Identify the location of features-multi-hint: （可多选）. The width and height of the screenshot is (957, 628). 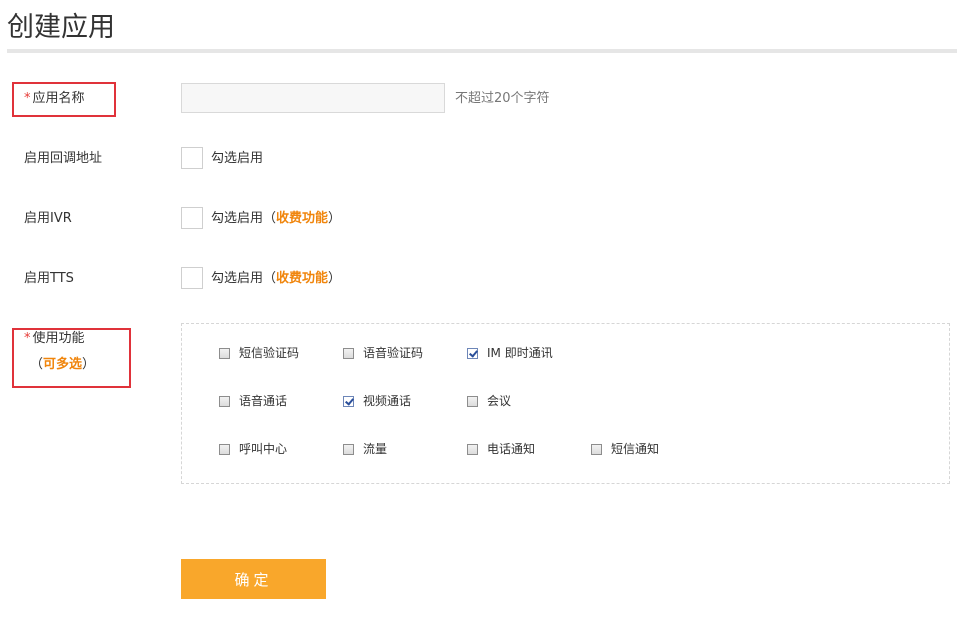
(62, 365).